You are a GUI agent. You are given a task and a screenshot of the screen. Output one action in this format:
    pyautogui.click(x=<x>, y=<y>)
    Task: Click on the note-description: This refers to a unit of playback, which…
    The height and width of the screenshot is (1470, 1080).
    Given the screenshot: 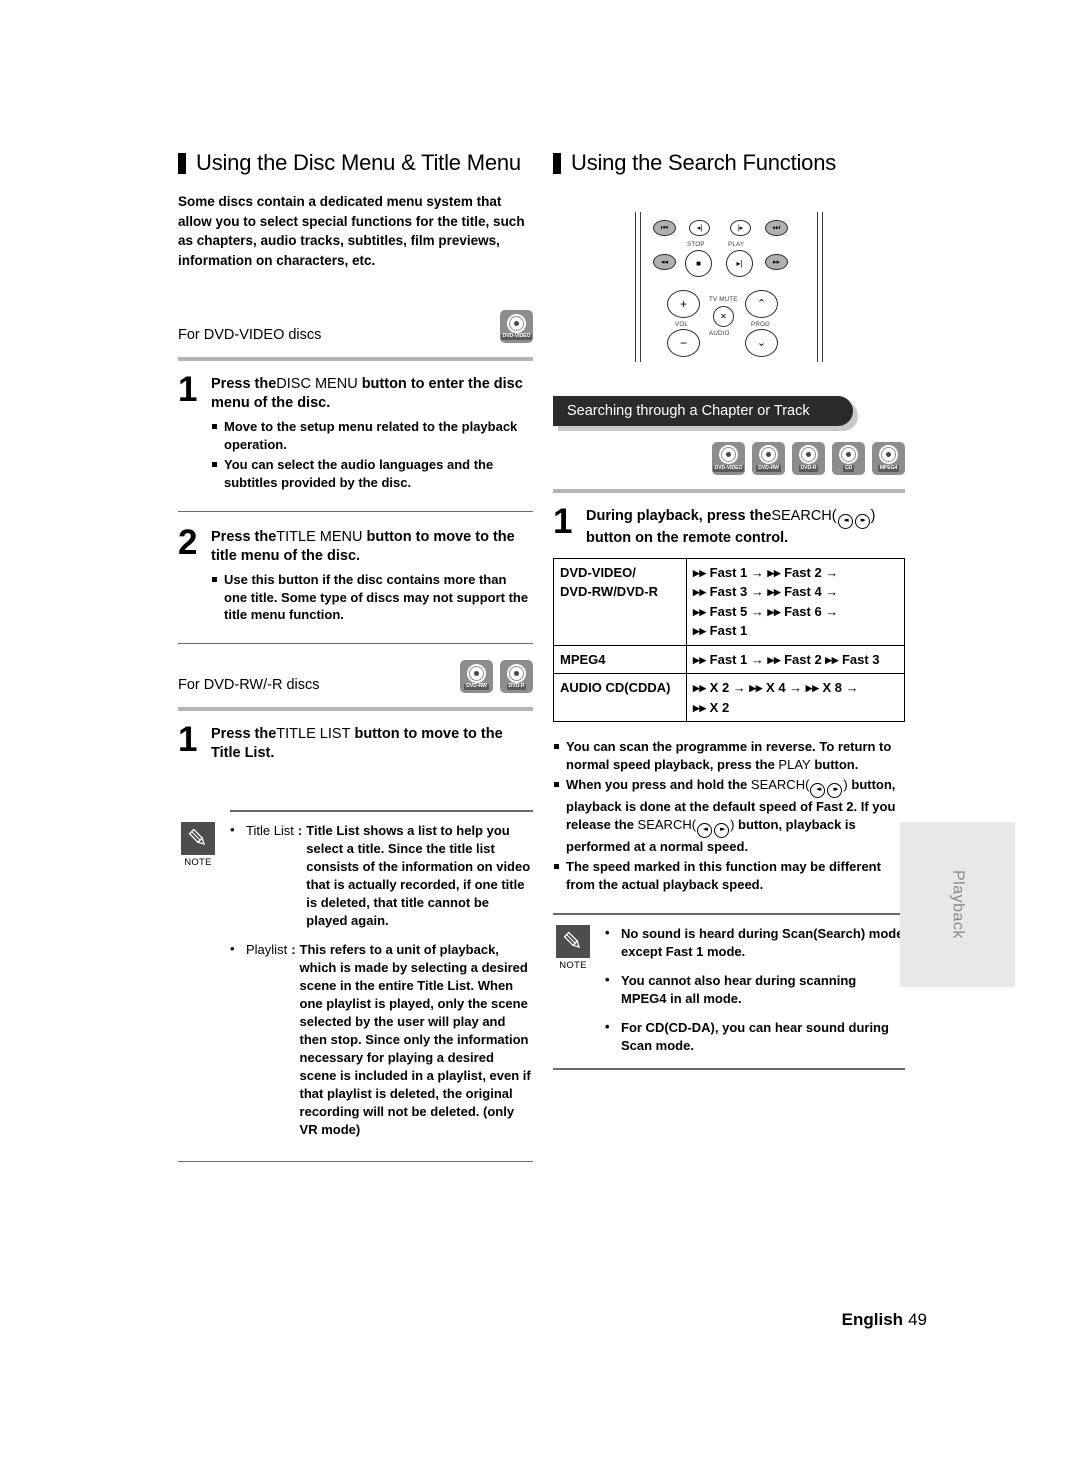 What is the action you would take?
    pyautogui.click(x=415, y=1039)
    